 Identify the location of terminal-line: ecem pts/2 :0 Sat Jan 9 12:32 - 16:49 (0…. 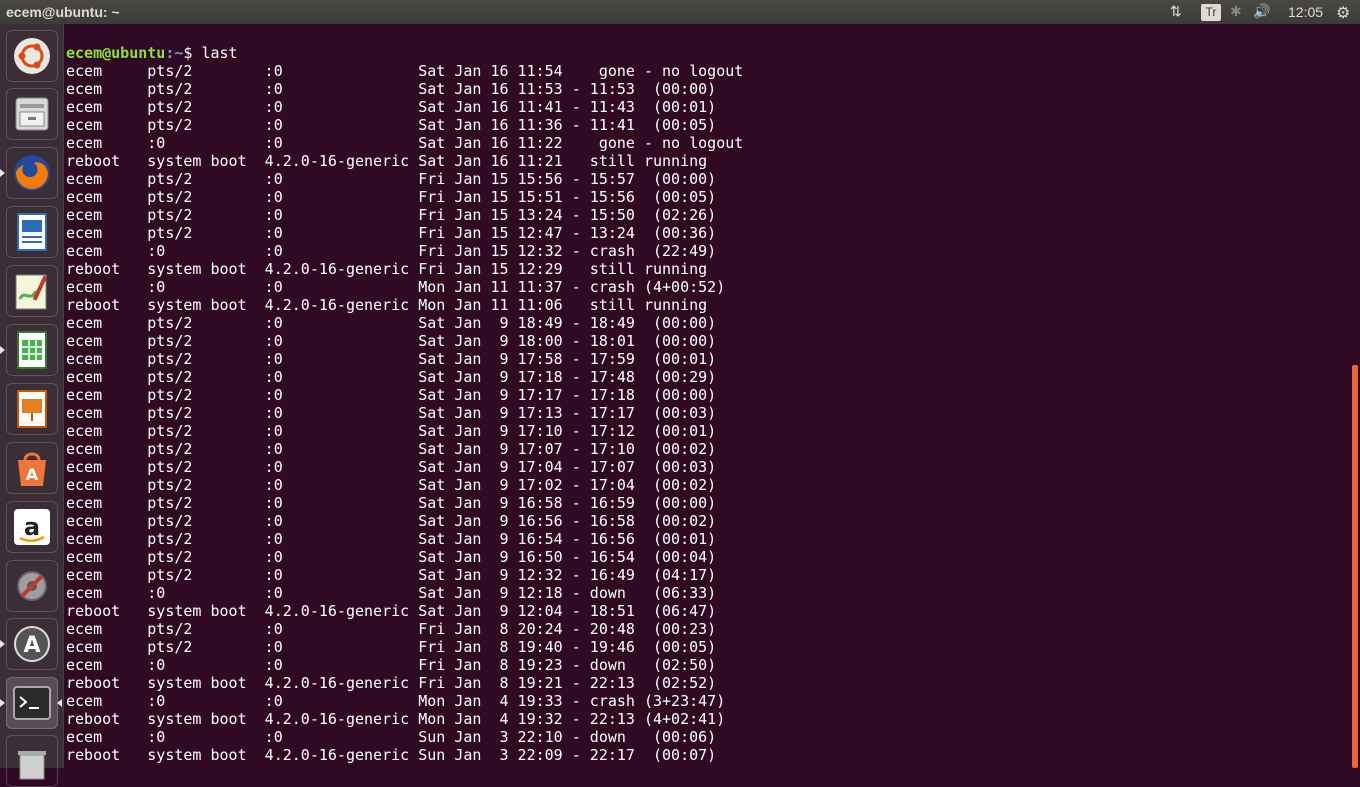
(391, 575).